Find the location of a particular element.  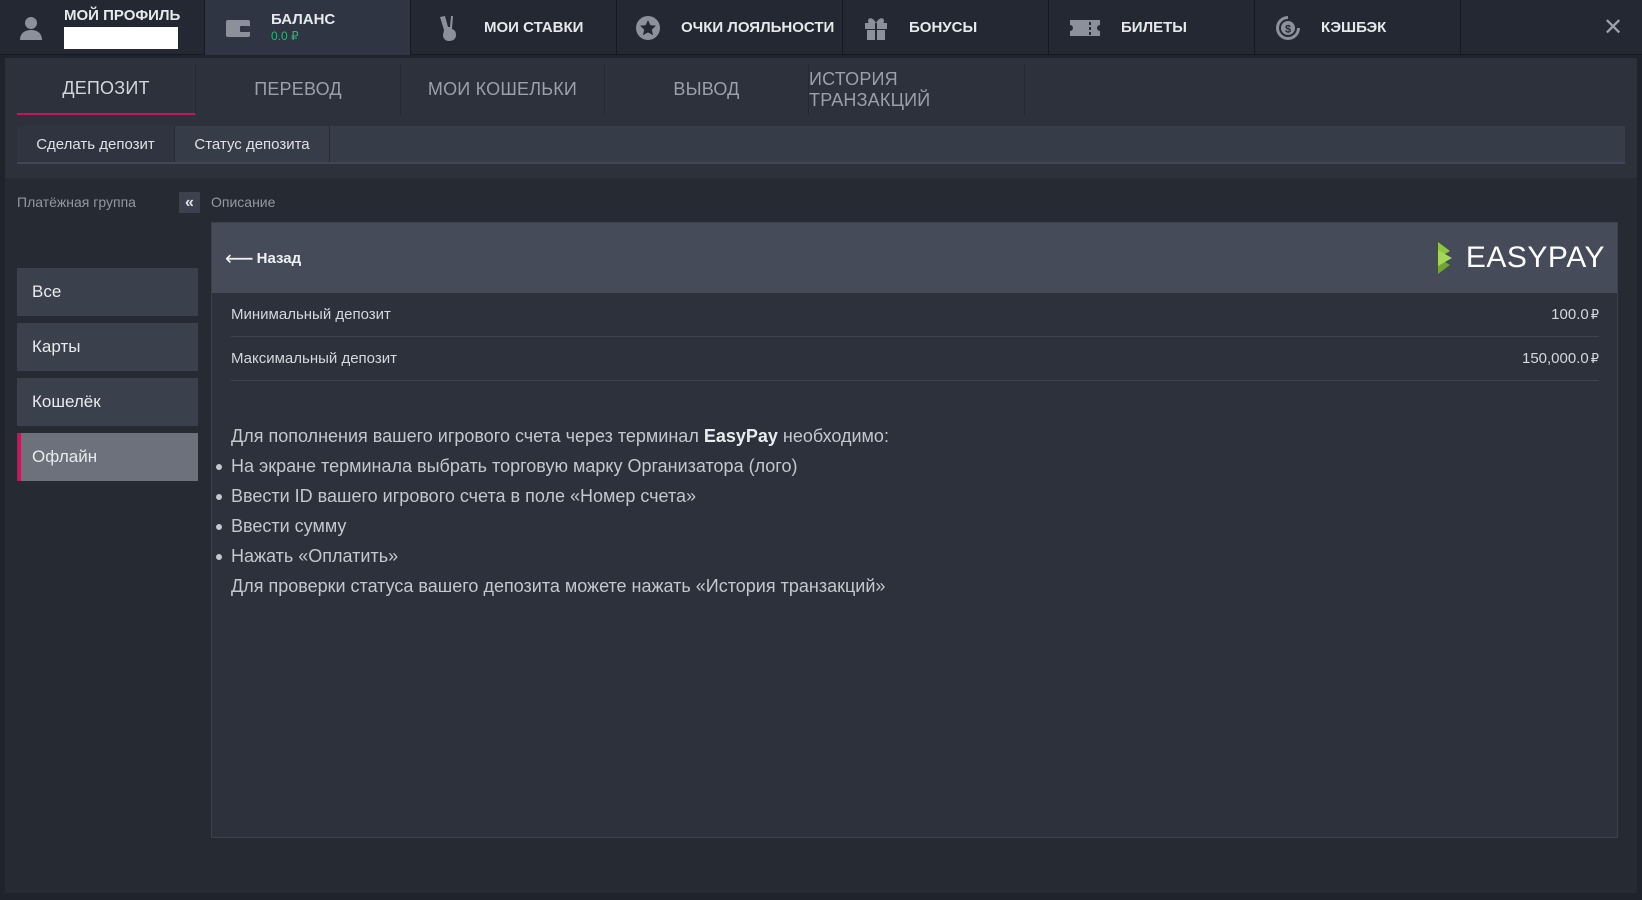

tab-transaction-history: ИСТОРИЯ ТРАНЗАКЦИЙ is located at coordinates (917, 89).